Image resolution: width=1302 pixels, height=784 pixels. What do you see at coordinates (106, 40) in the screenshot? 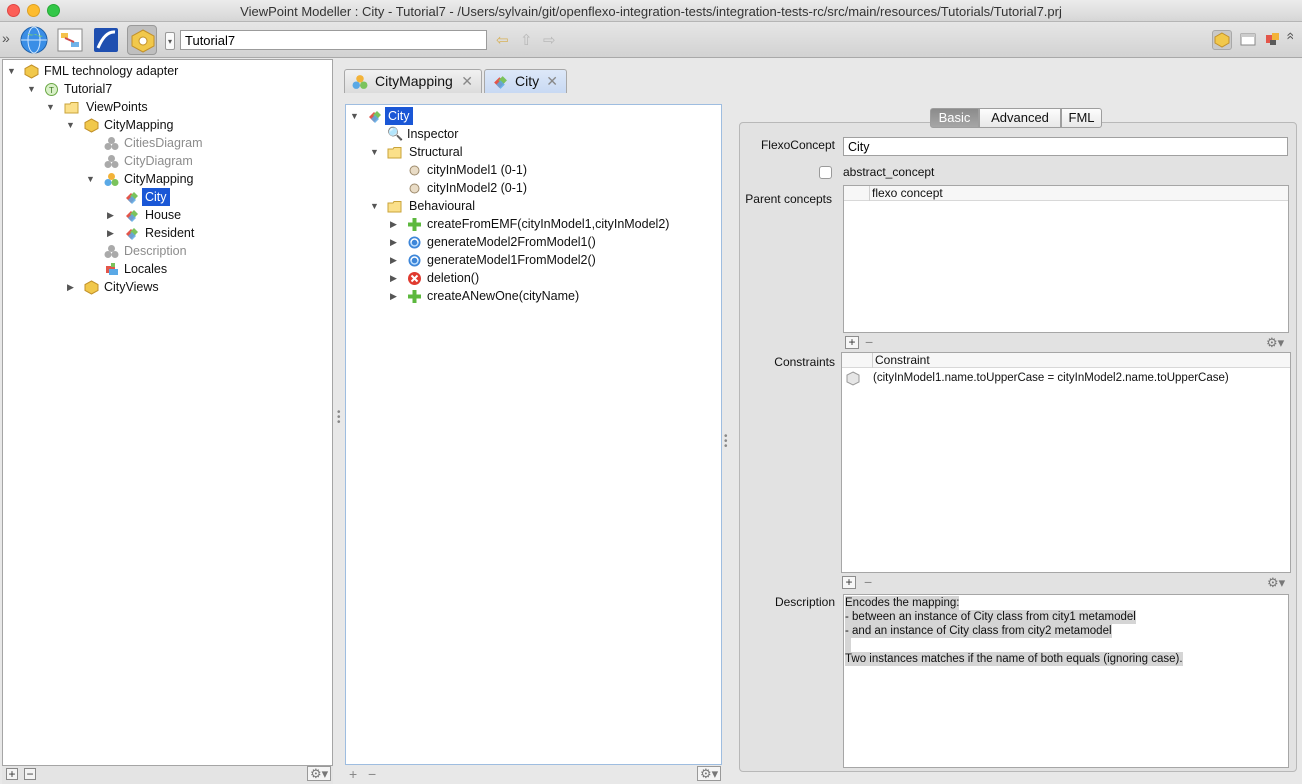
I see `editor-perspective-icon` at bounding box center [106, 40].